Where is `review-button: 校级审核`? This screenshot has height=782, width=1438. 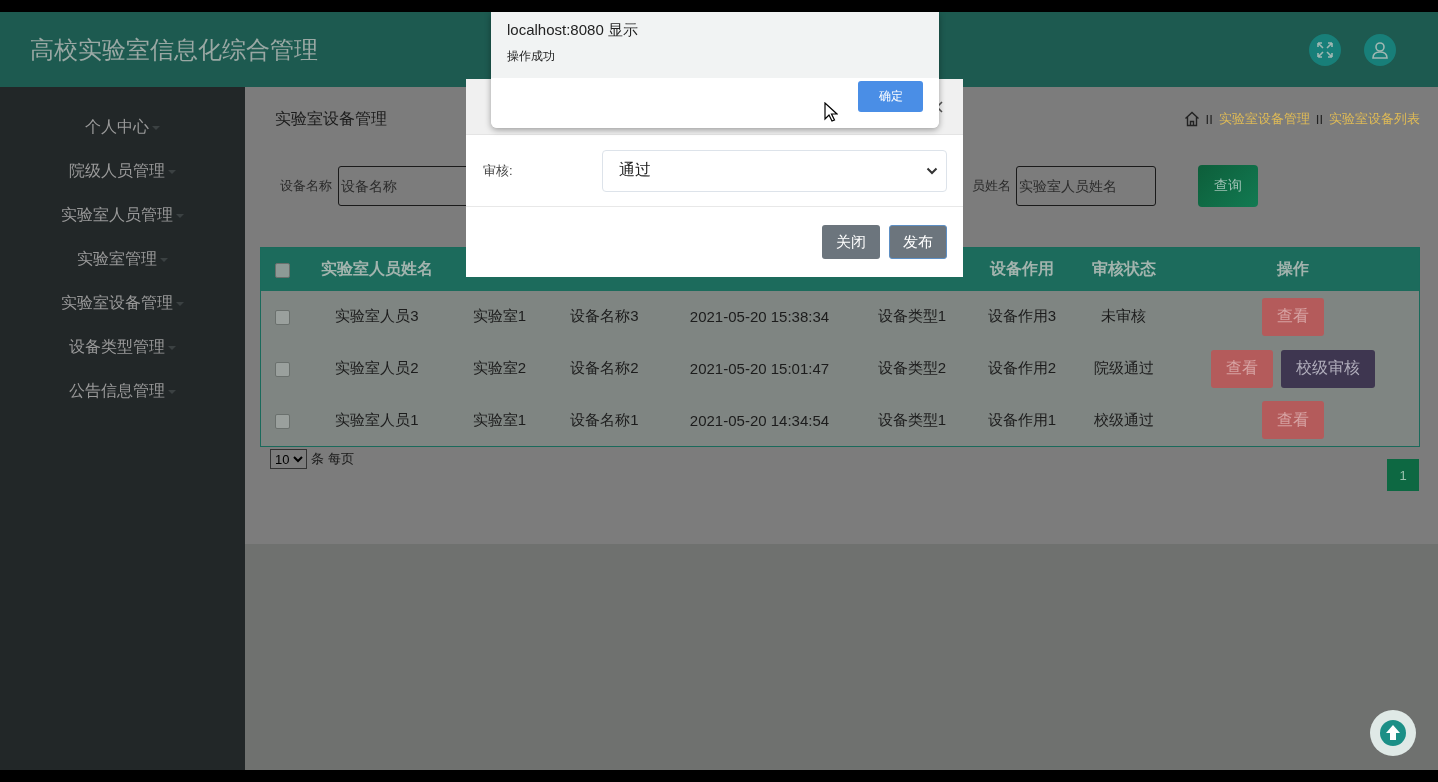 review-button: 校级审核 is located at coordinates (1328, 368).